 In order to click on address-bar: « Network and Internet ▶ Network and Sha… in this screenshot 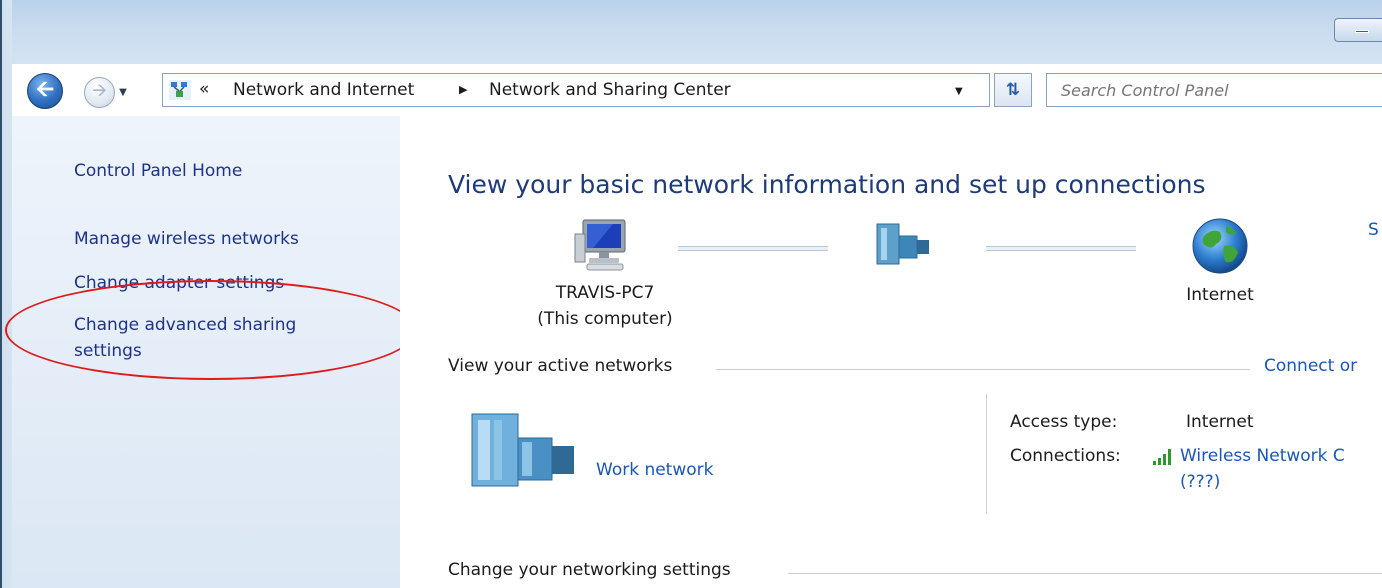, I will do `click(576, 90)`.